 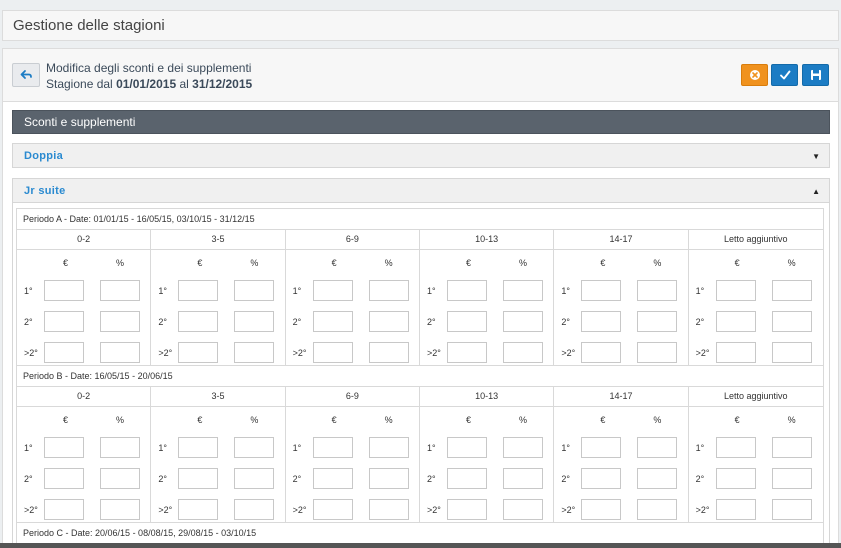 I want to click on season-range: Stagione dal 01/01/2015 al 31/12/2015, so click(x=149, y=84).